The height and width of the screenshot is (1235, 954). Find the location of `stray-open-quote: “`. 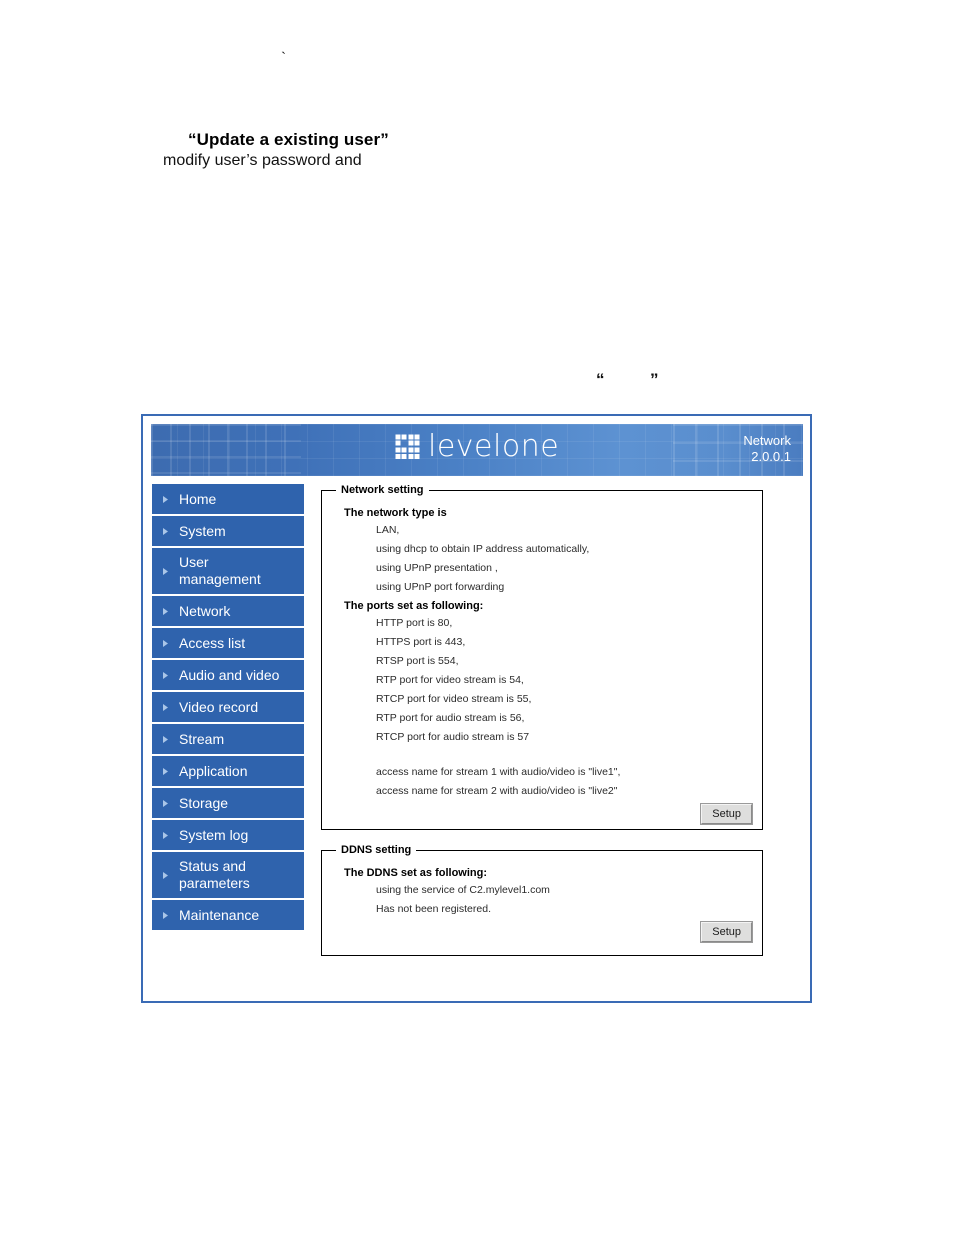

stray-open-quote: “ is located at coordinates (600, 379).